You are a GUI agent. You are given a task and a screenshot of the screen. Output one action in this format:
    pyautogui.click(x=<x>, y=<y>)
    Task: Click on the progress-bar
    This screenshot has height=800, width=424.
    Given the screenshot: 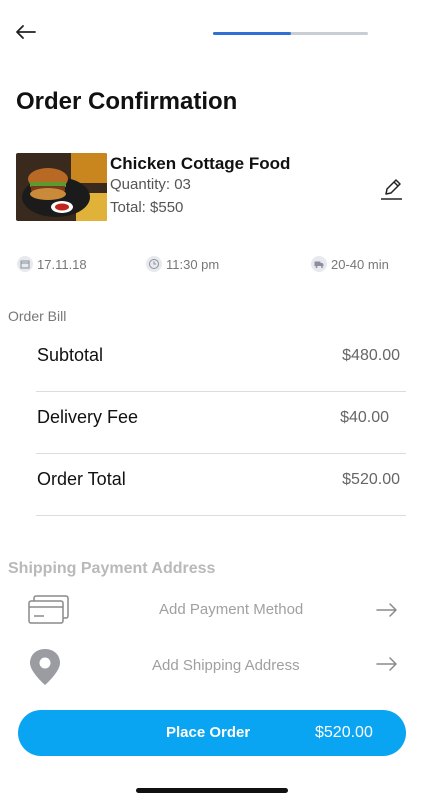 What is the action you would take?
    pyautogui.click(x=290, y=33)
    